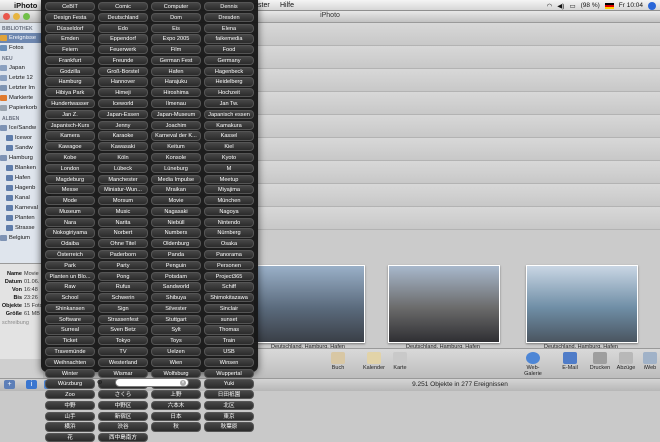 This screenshot has height=442, width=660. I want to click on info-value: Movie, so click(31, 274).